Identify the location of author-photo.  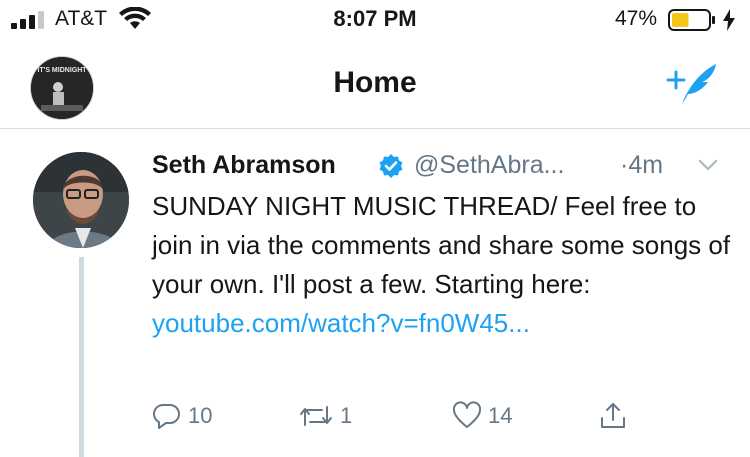
(81, 200).